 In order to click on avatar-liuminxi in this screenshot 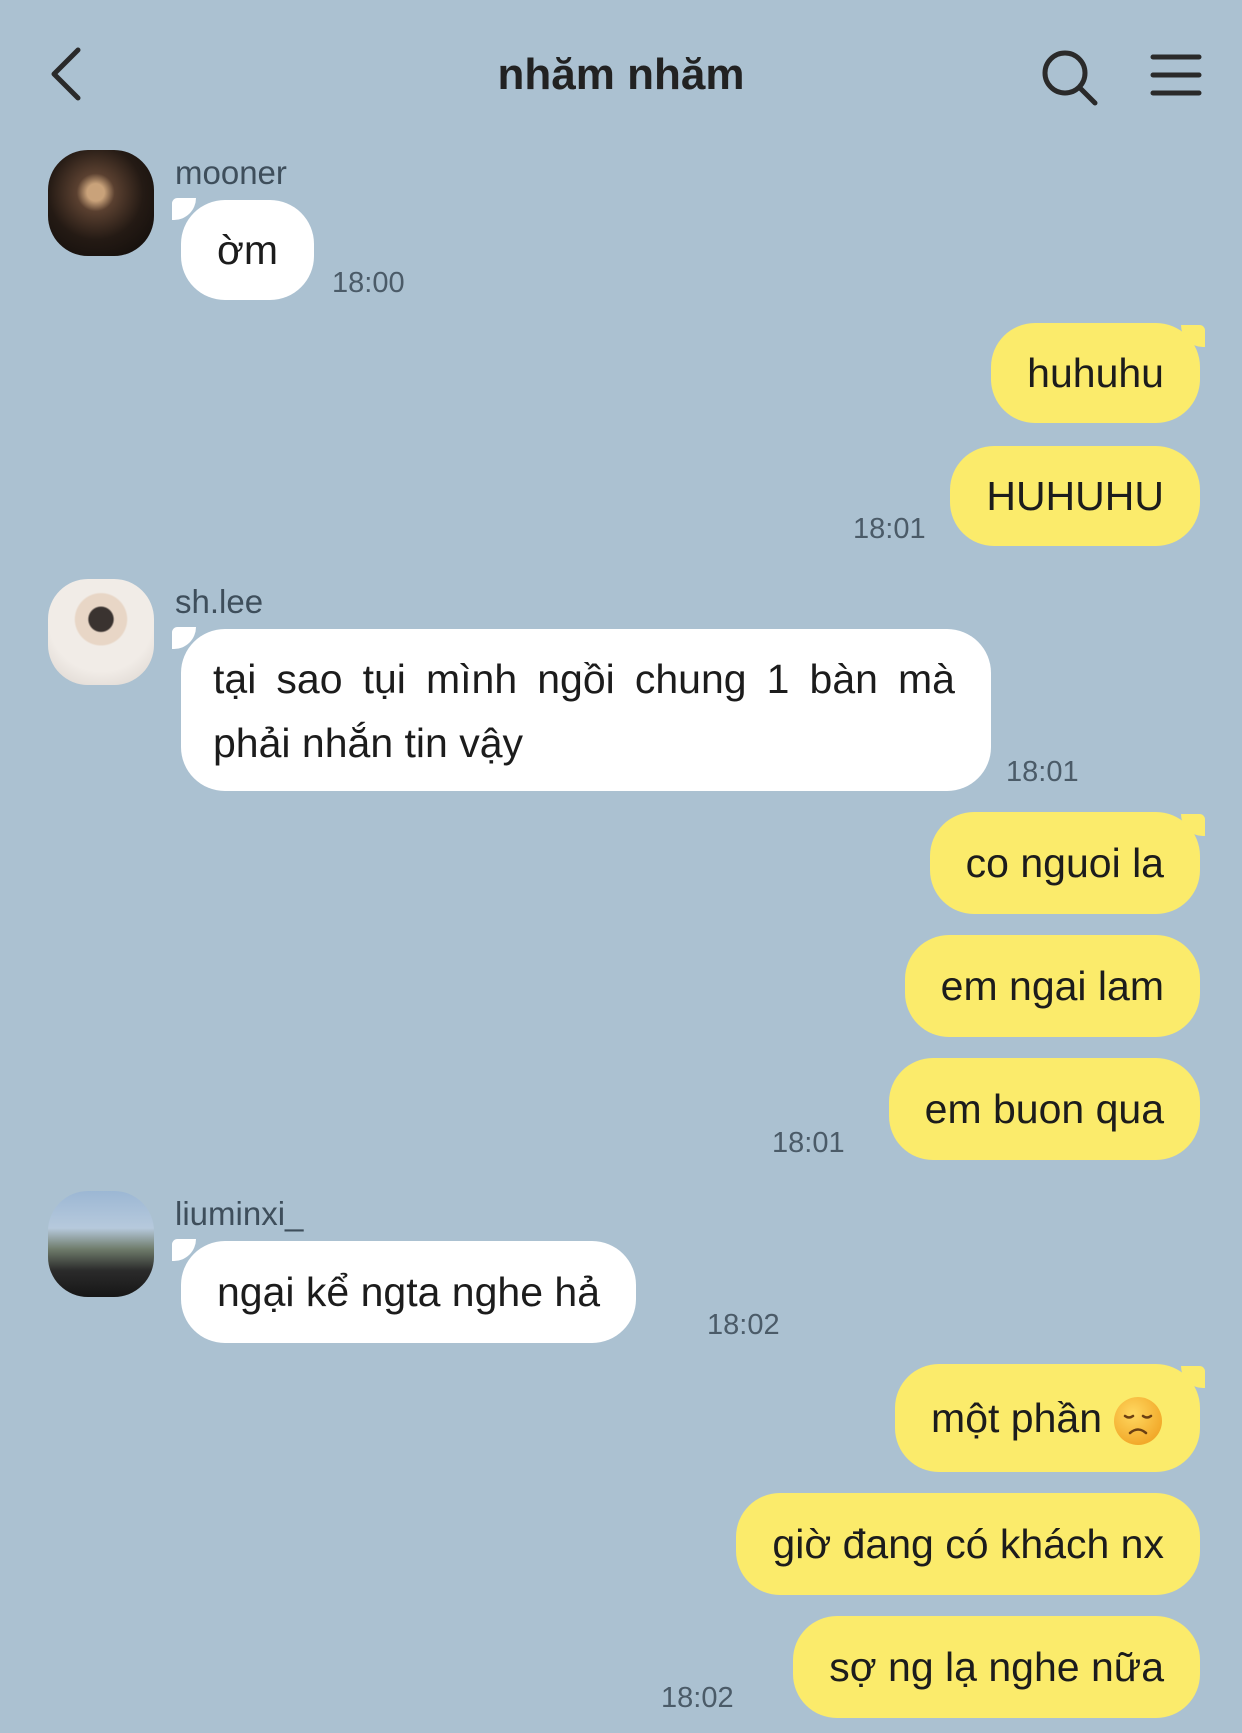, I will do `click(101, 1244)`.